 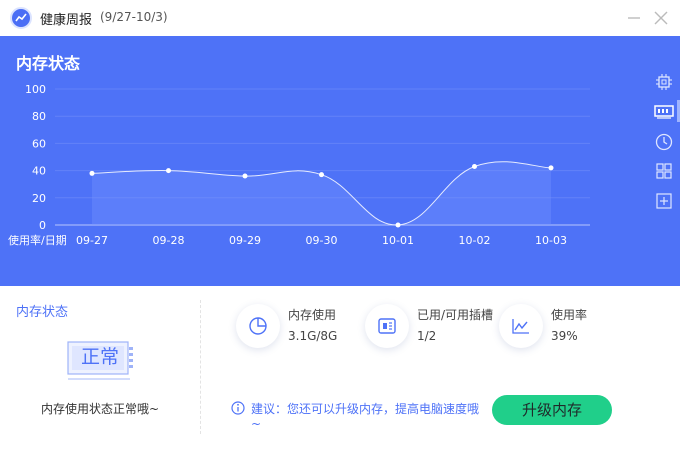 I want to click on stat-label: 使用率, so click(x=569, y=315).